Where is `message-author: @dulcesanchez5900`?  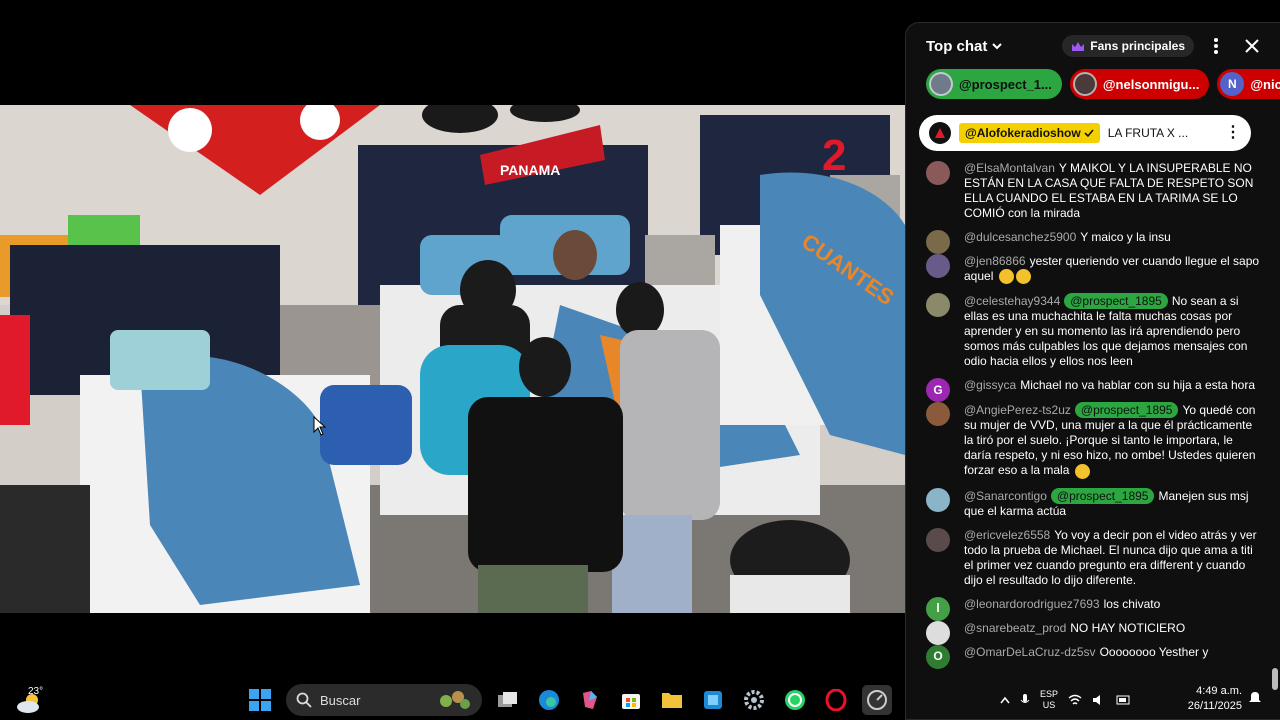 message-author: @dulcesanchez5900 is located at coordinates (1020, 237).